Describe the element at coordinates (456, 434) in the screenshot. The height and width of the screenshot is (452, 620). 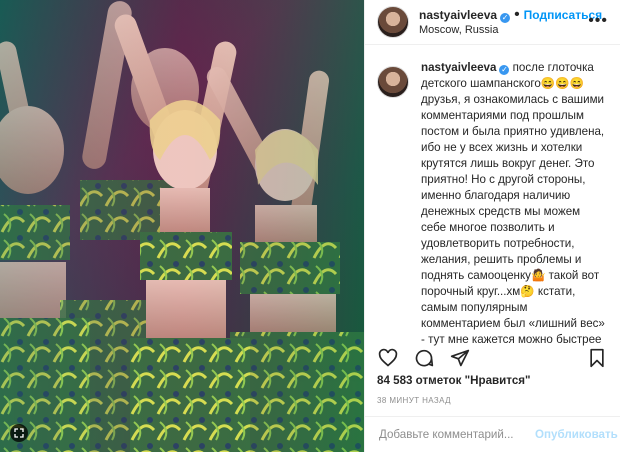
I see `comment-input` at that location.